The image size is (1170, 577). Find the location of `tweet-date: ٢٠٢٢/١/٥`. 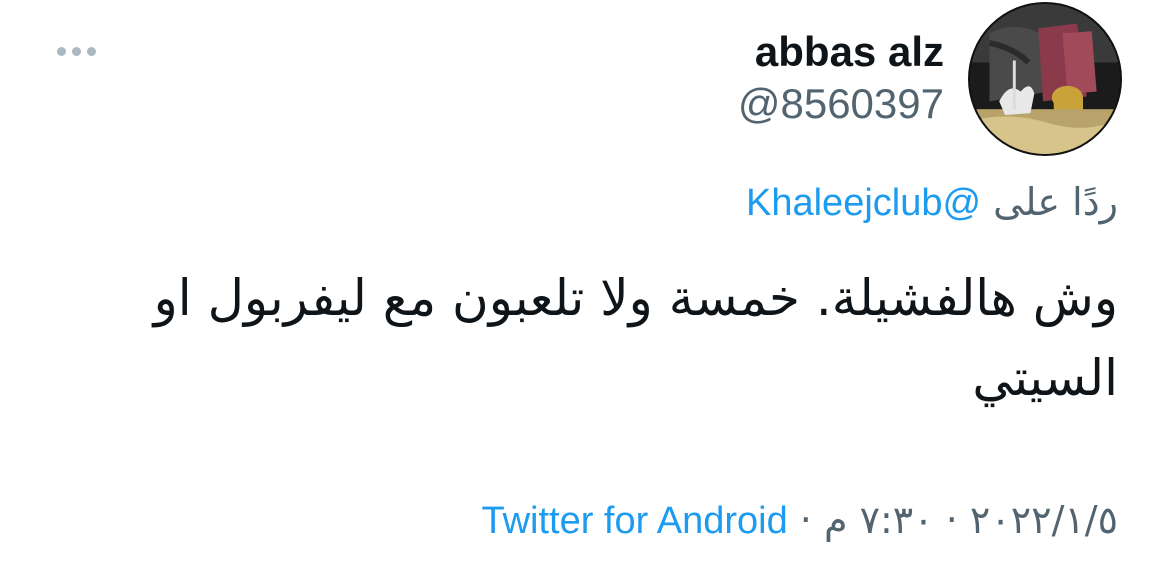

tweet-date: ٢٠٢٢/١/٥ is located at coordinates (1044, 520).